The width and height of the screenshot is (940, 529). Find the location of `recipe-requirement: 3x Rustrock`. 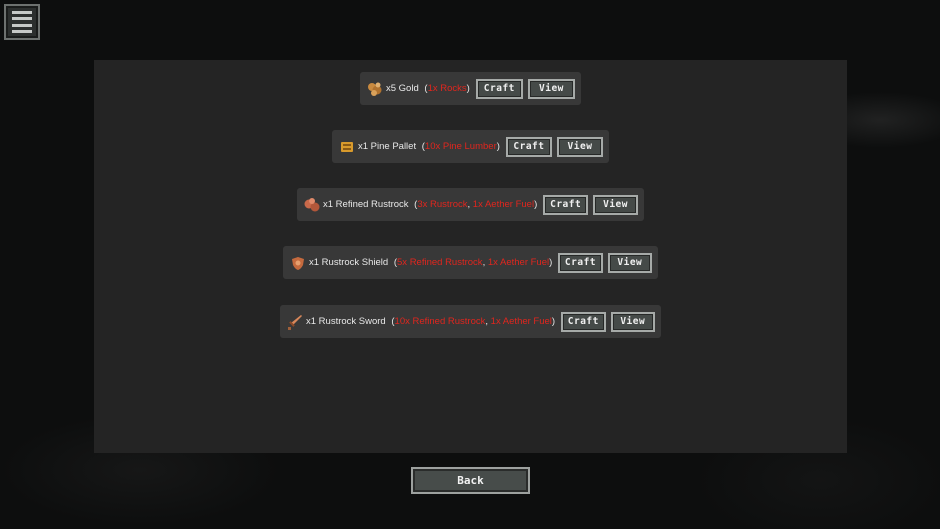

recipe-requirement: 3x Rustrock is located at coordinates (442, 204).